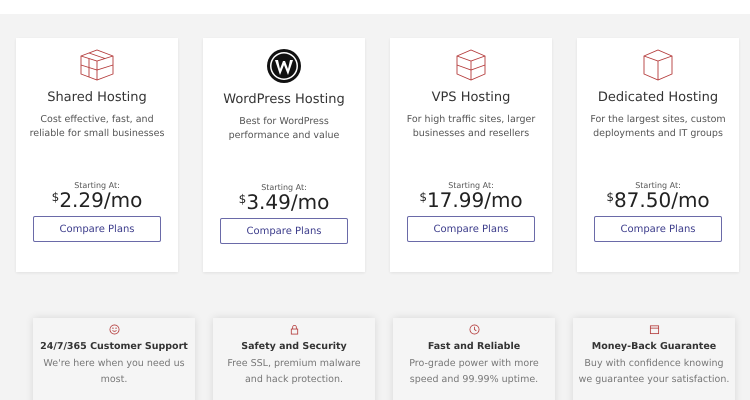 The image size is (750, 400). What do you see at coordinates (474, 346) in the screenshot?
I see `feature-title: Fast and Reliable` at bounding box center [474, 346].